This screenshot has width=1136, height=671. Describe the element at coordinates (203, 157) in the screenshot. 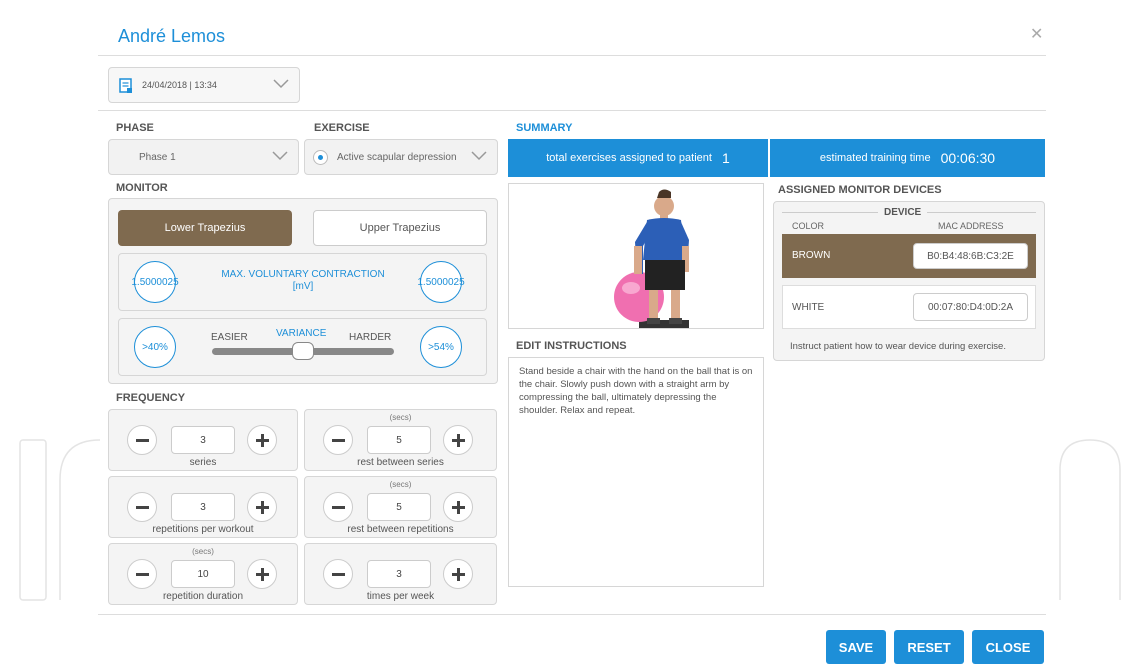

I see `phase-select: Phase 1` at that location.